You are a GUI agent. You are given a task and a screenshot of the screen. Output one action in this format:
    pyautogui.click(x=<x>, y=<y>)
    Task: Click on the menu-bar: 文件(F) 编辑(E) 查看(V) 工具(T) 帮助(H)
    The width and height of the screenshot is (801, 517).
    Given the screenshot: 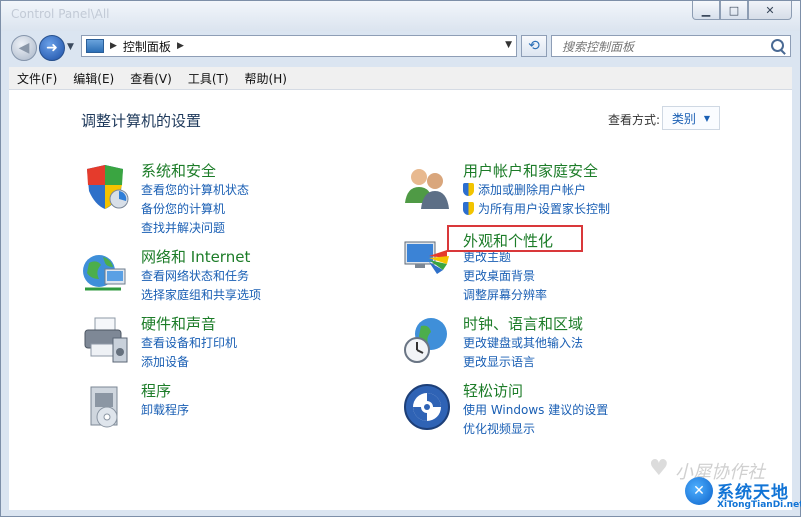 What is the action you would take?
    pyautogui.click(x=400, y=78)
    